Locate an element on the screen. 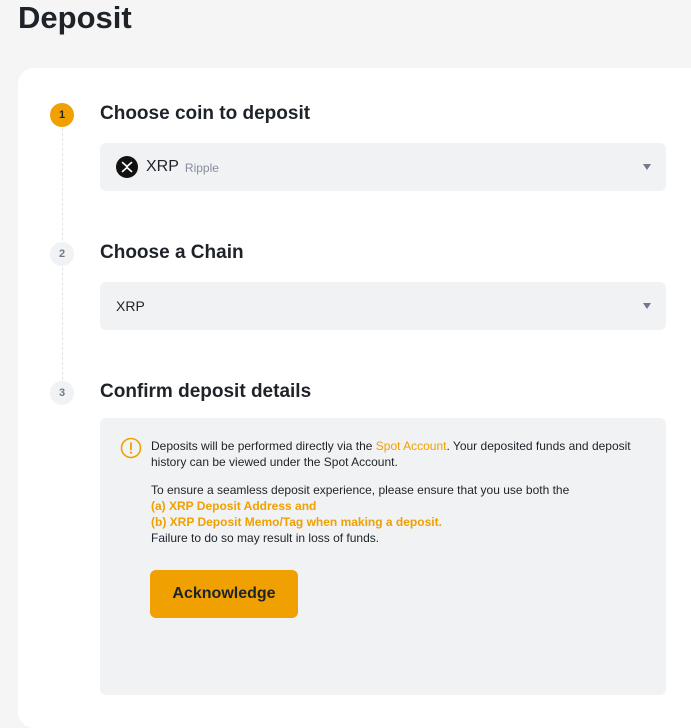 The width and height of the screenshot is (691, 728). warning-icon is located at coordinates (131, 450).